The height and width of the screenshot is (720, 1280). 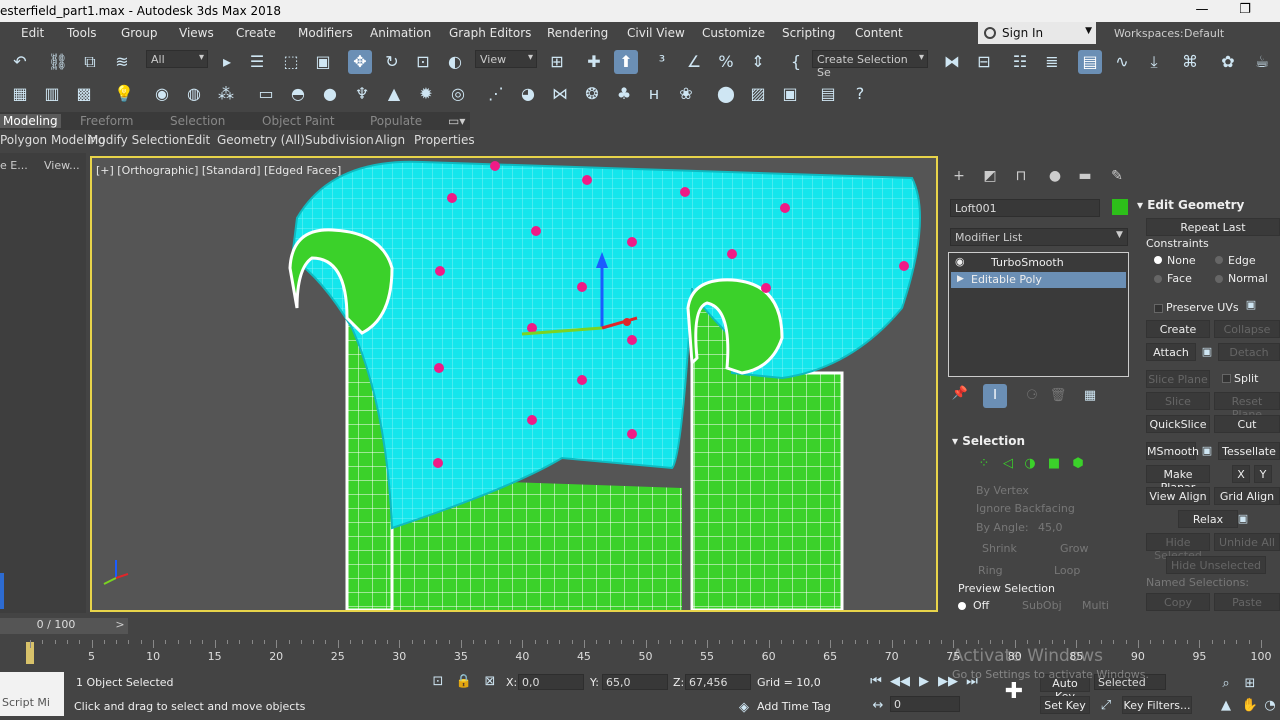 I want to click on light-icon: 💡, so click(x=124, y=94).